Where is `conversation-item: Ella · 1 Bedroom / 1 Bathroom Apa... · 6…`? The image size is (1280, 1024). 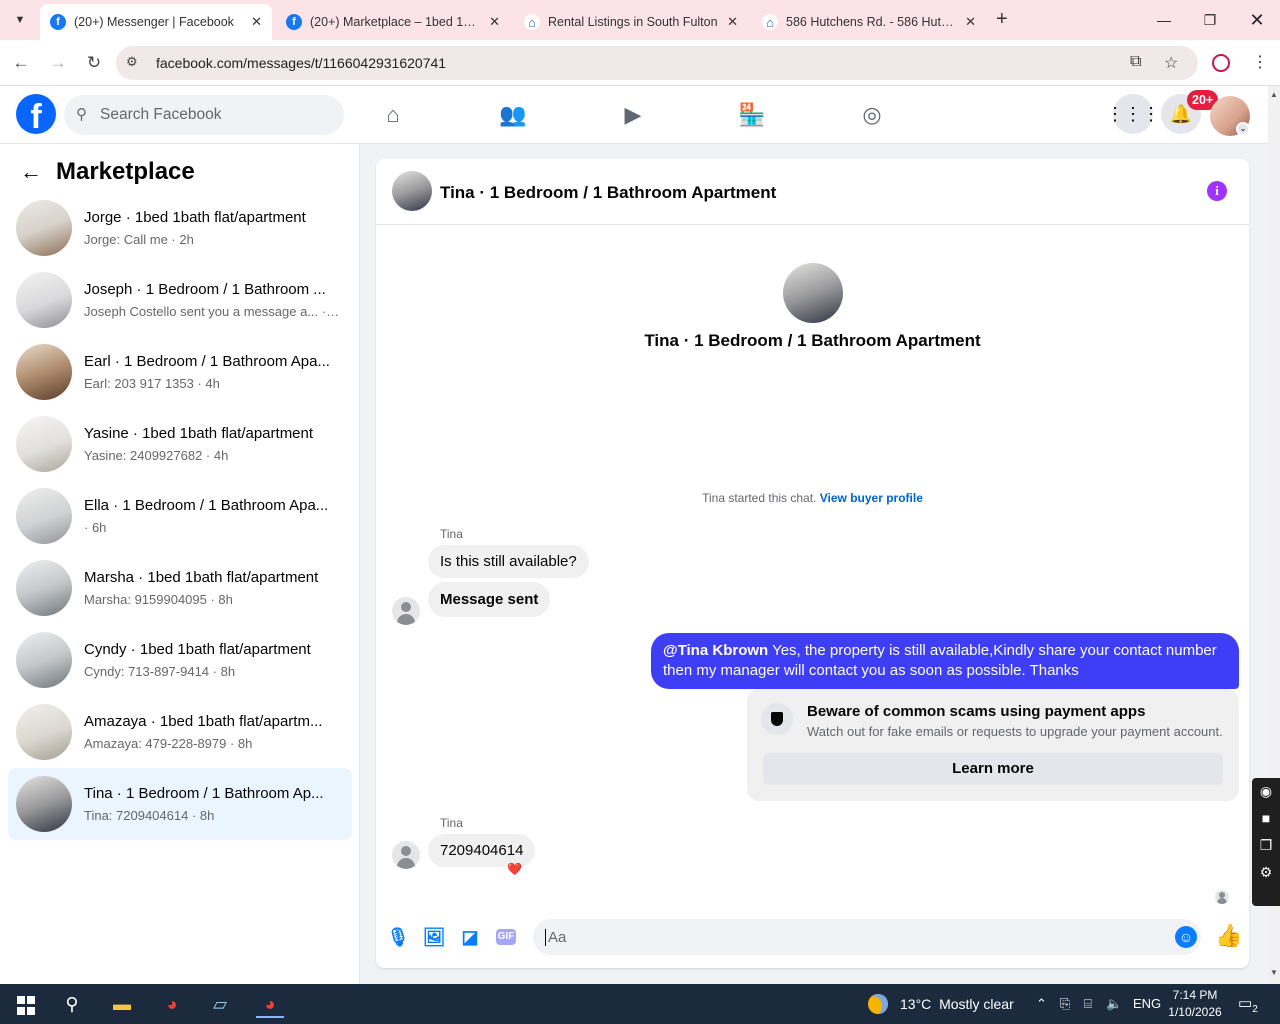
conversation-item: Ella · 1 Bedroom / 1 Bathroom Apa... · 6… is located at coordinates (180, 516).